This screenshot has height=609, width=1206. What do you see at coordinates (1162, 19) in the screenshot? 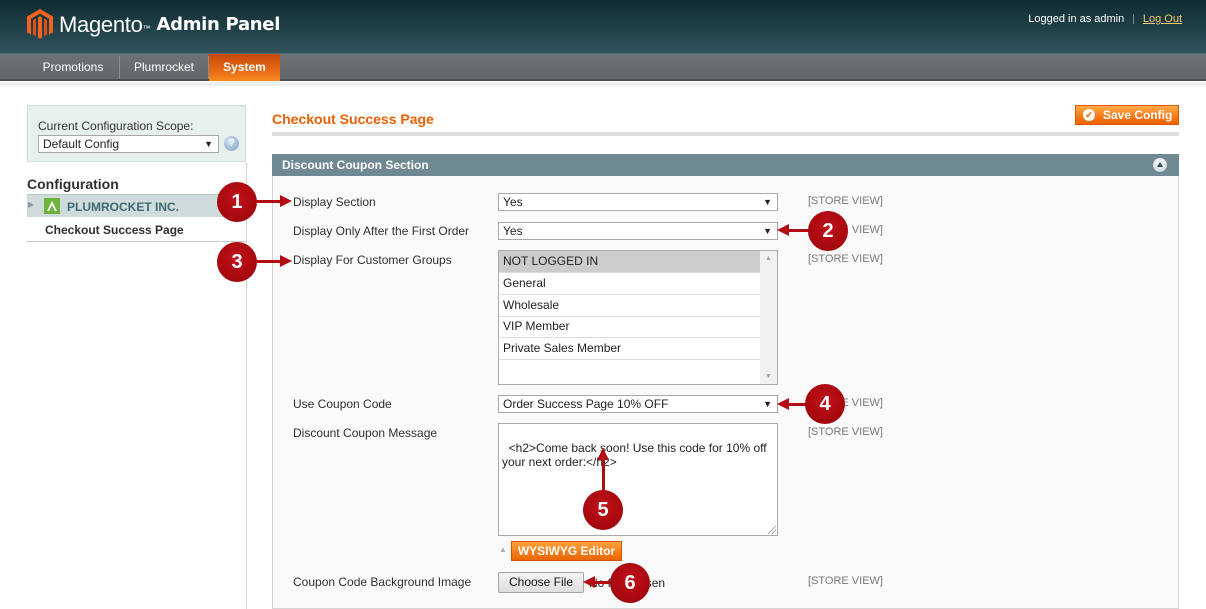
I see `logout-link: Log Out` at bounding box center [1162, 19].